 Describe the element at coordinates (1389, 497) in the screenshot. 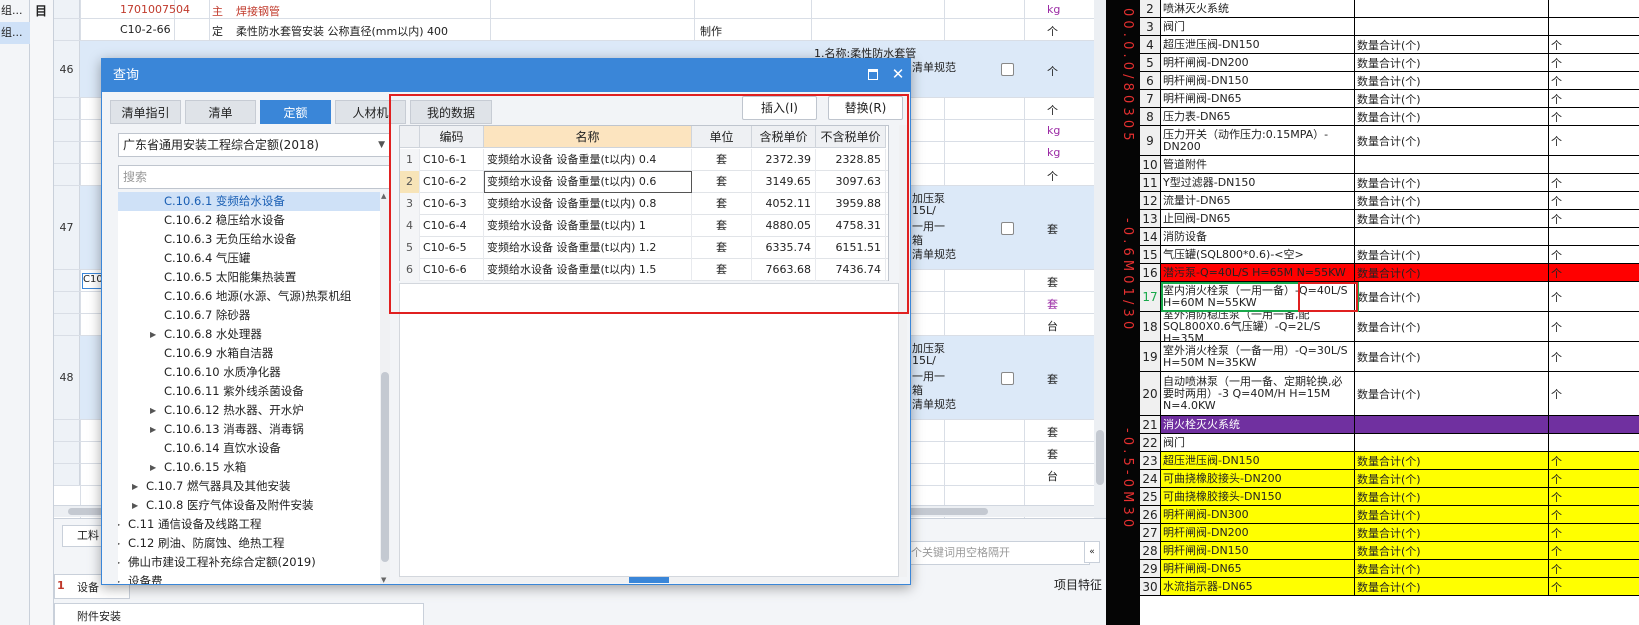

I see `sheet-row: 25 可曲挠橡胶接头-DN150 数量合计(个) 个` at that location.